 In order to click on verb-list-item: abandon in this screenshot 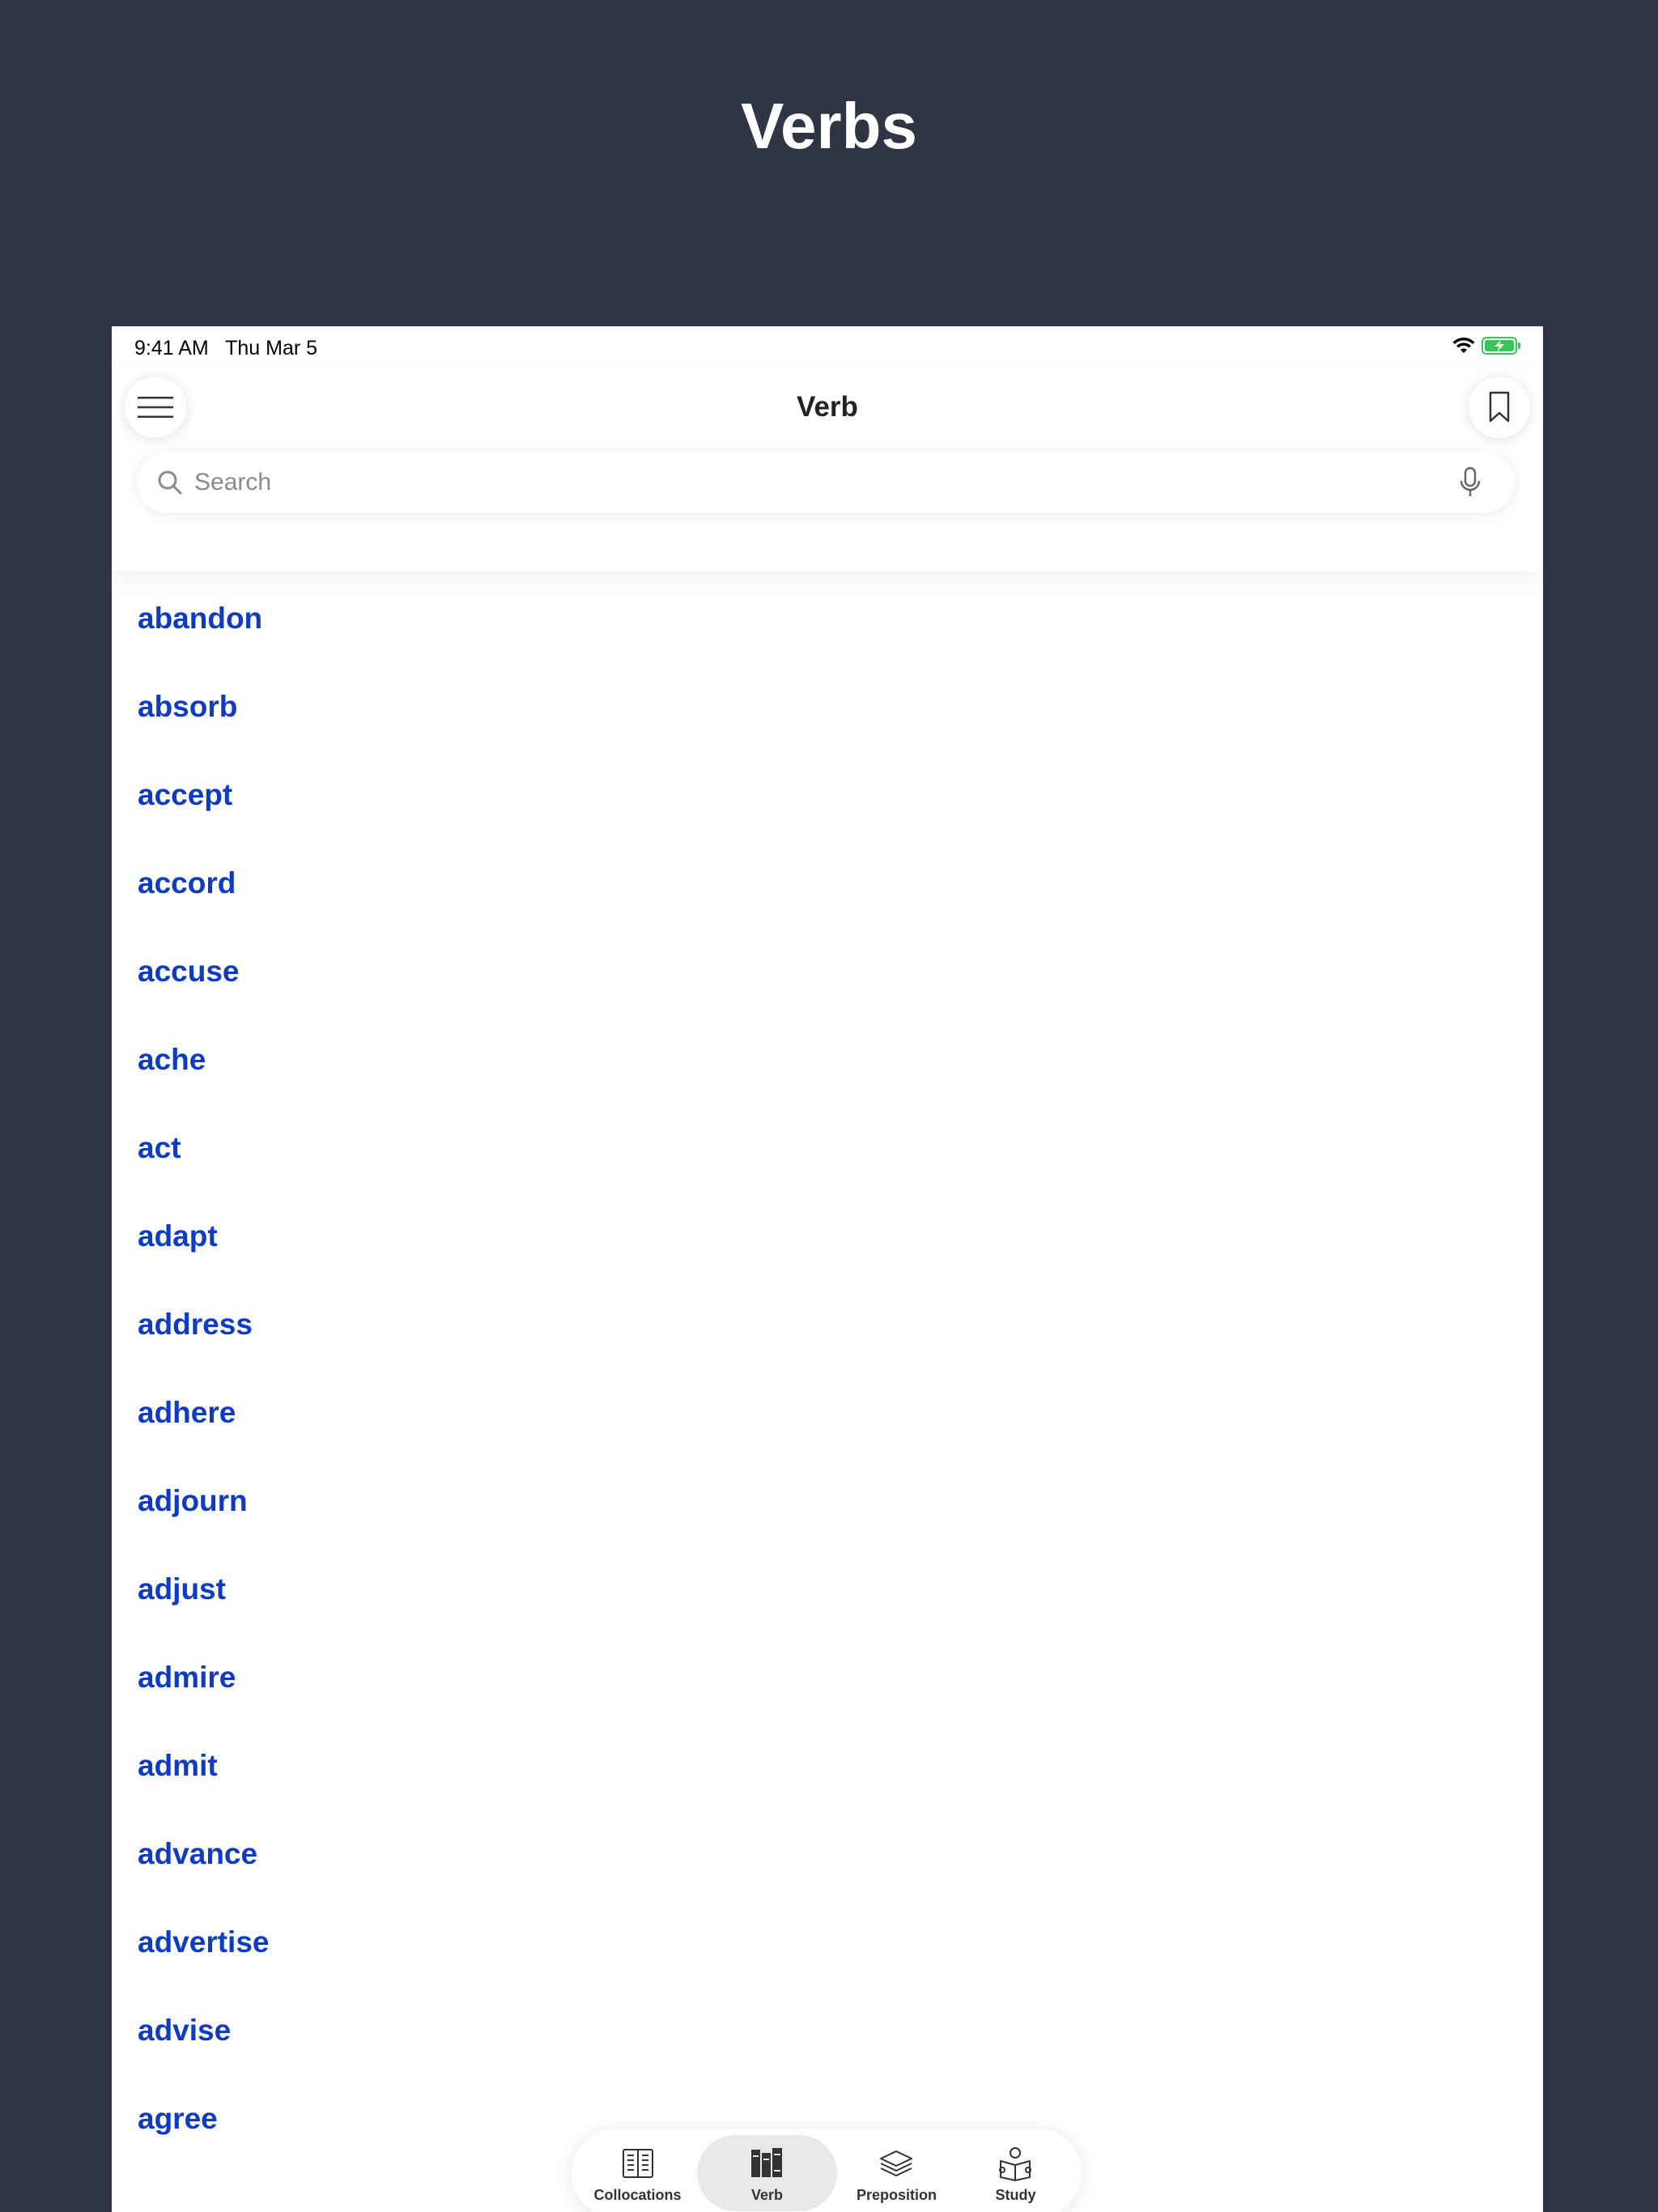, I will do `click(827, 618)`.